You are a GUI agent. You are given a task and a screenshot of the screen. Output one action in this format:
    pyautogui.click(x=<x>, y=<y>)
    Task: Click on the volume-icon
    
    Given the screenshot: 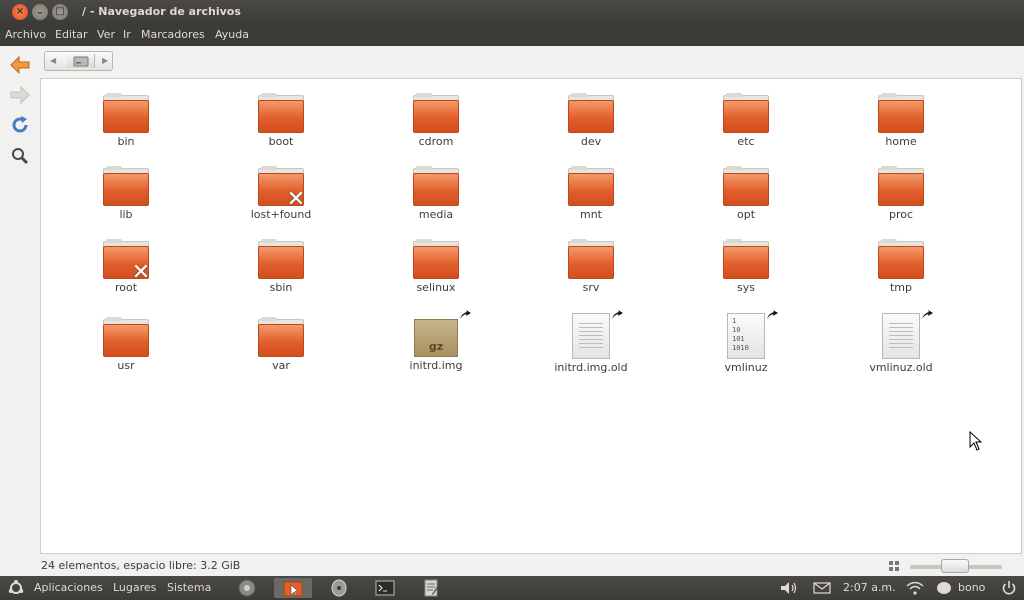 What is the action you would take?
    pyautogui.click(x=789, y=588)
    